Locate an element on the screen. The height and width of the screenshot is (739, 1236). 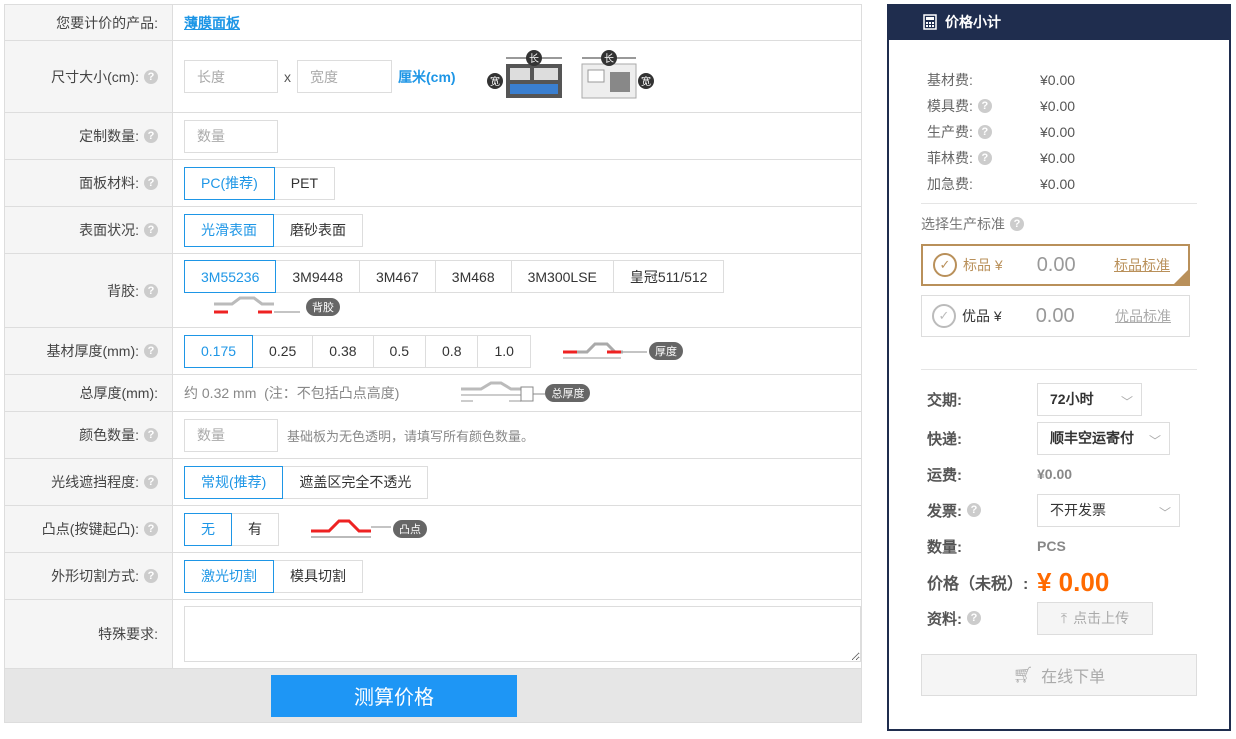
row-bump: 凸点(按键起凸):? 无 有 凸点 is located at coordinates (433, 529).